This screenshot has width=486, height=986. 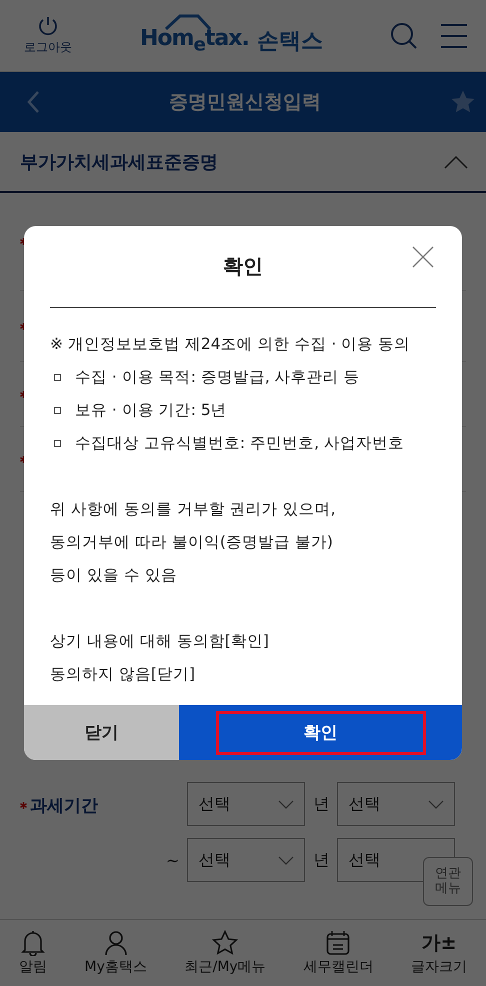 I want to click on nav-item: 세무캘린더, so click(x=338, y=953).